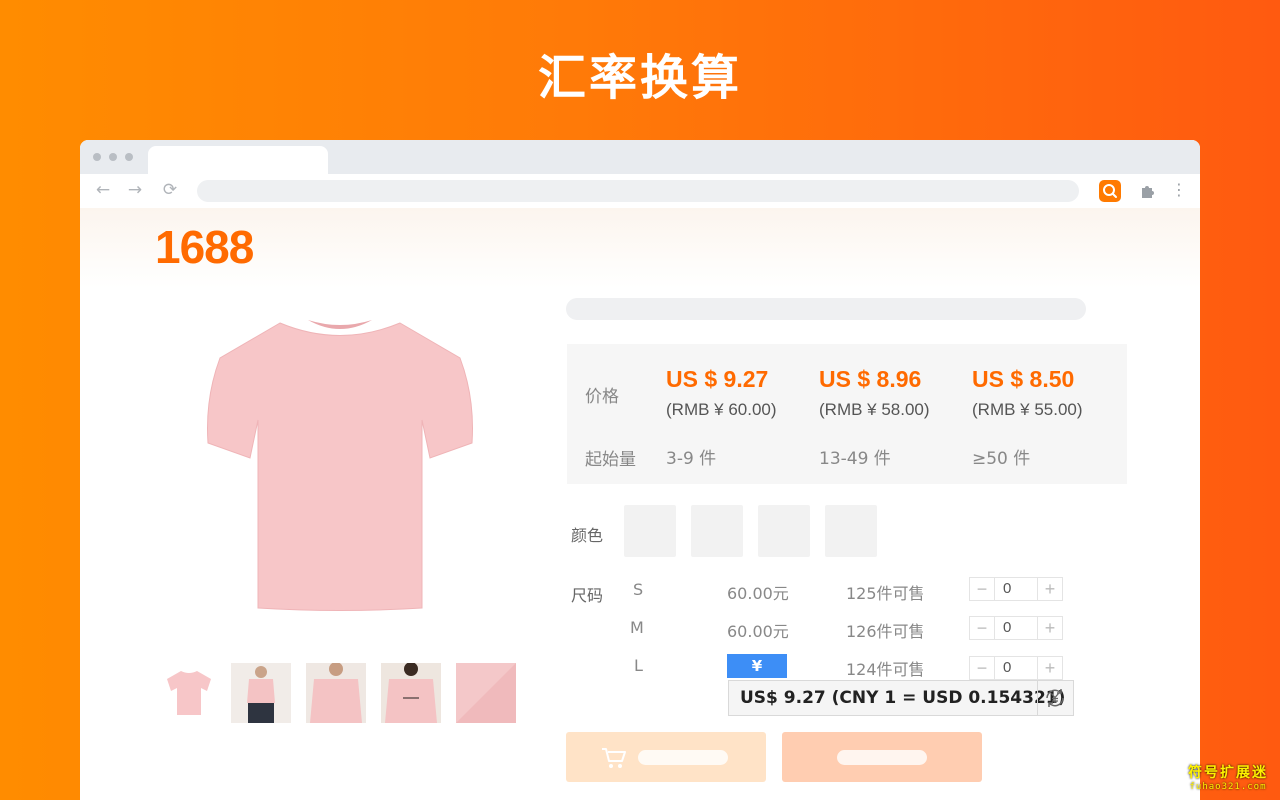 This screenshot has height=800, width=1280. I want to click on size-stock: 125件可售, so click(885, 592).